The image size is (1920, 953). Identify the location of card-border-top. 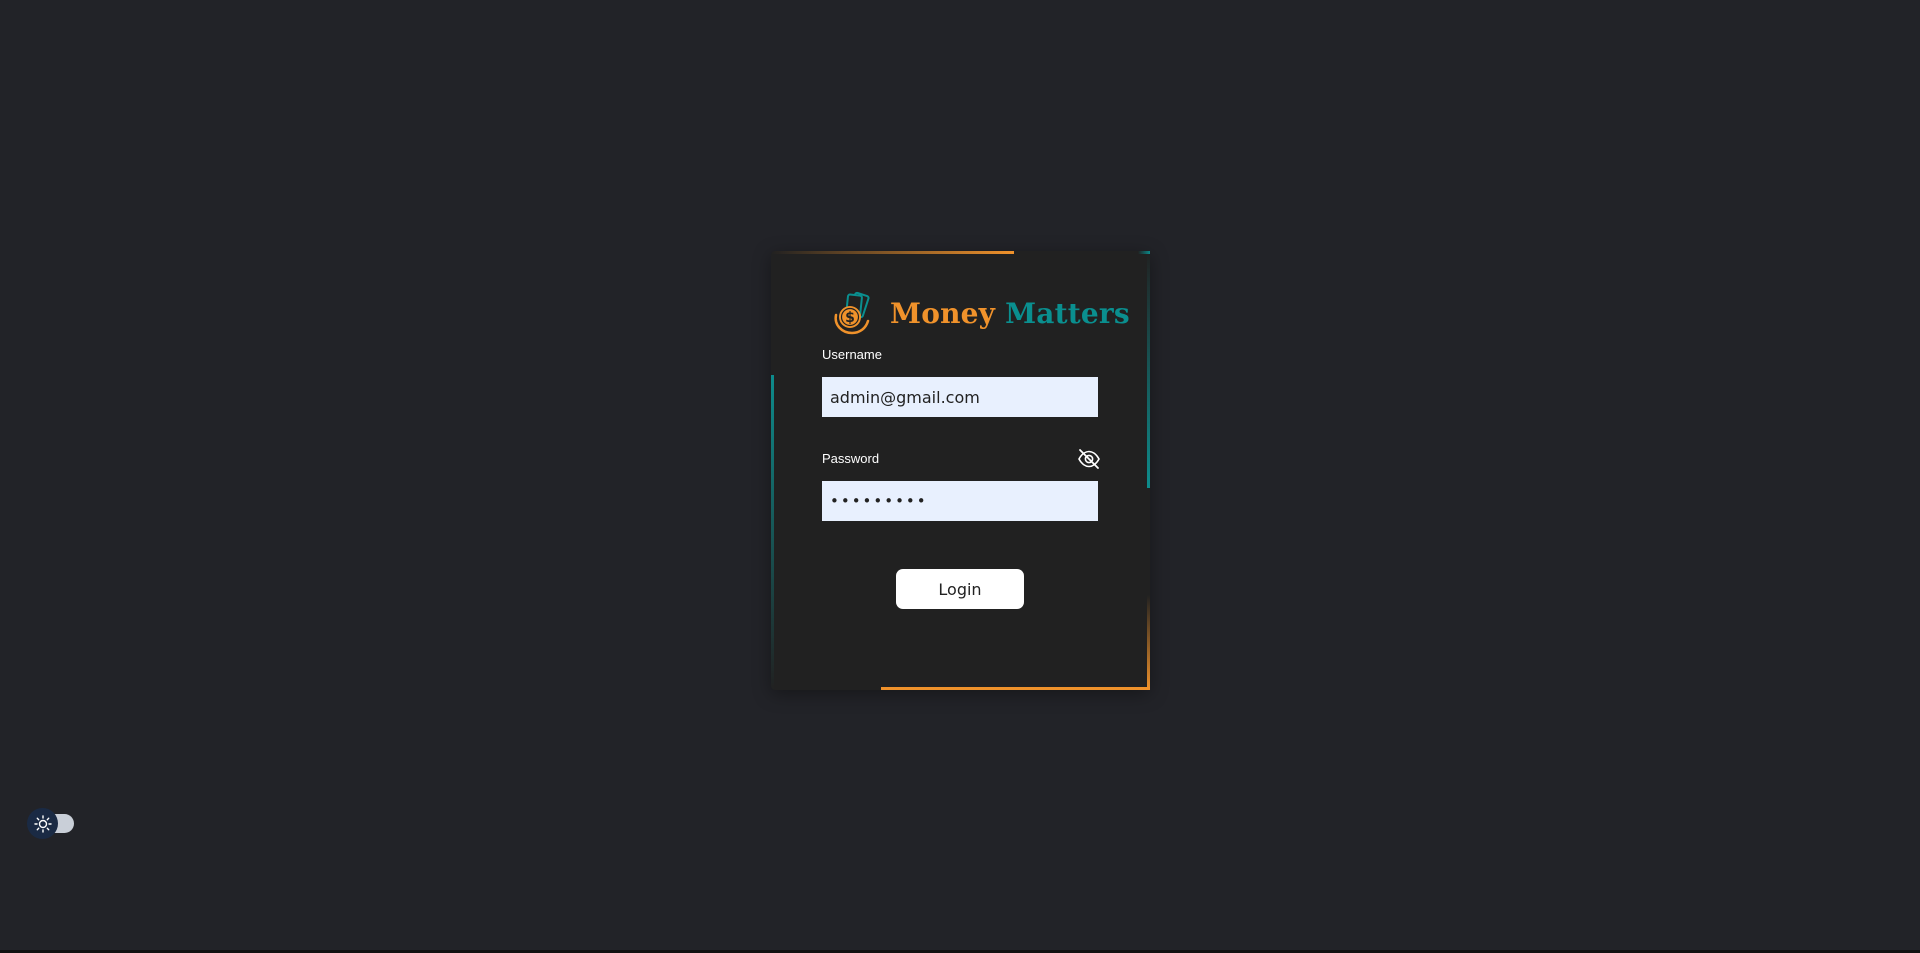
(892, 252).